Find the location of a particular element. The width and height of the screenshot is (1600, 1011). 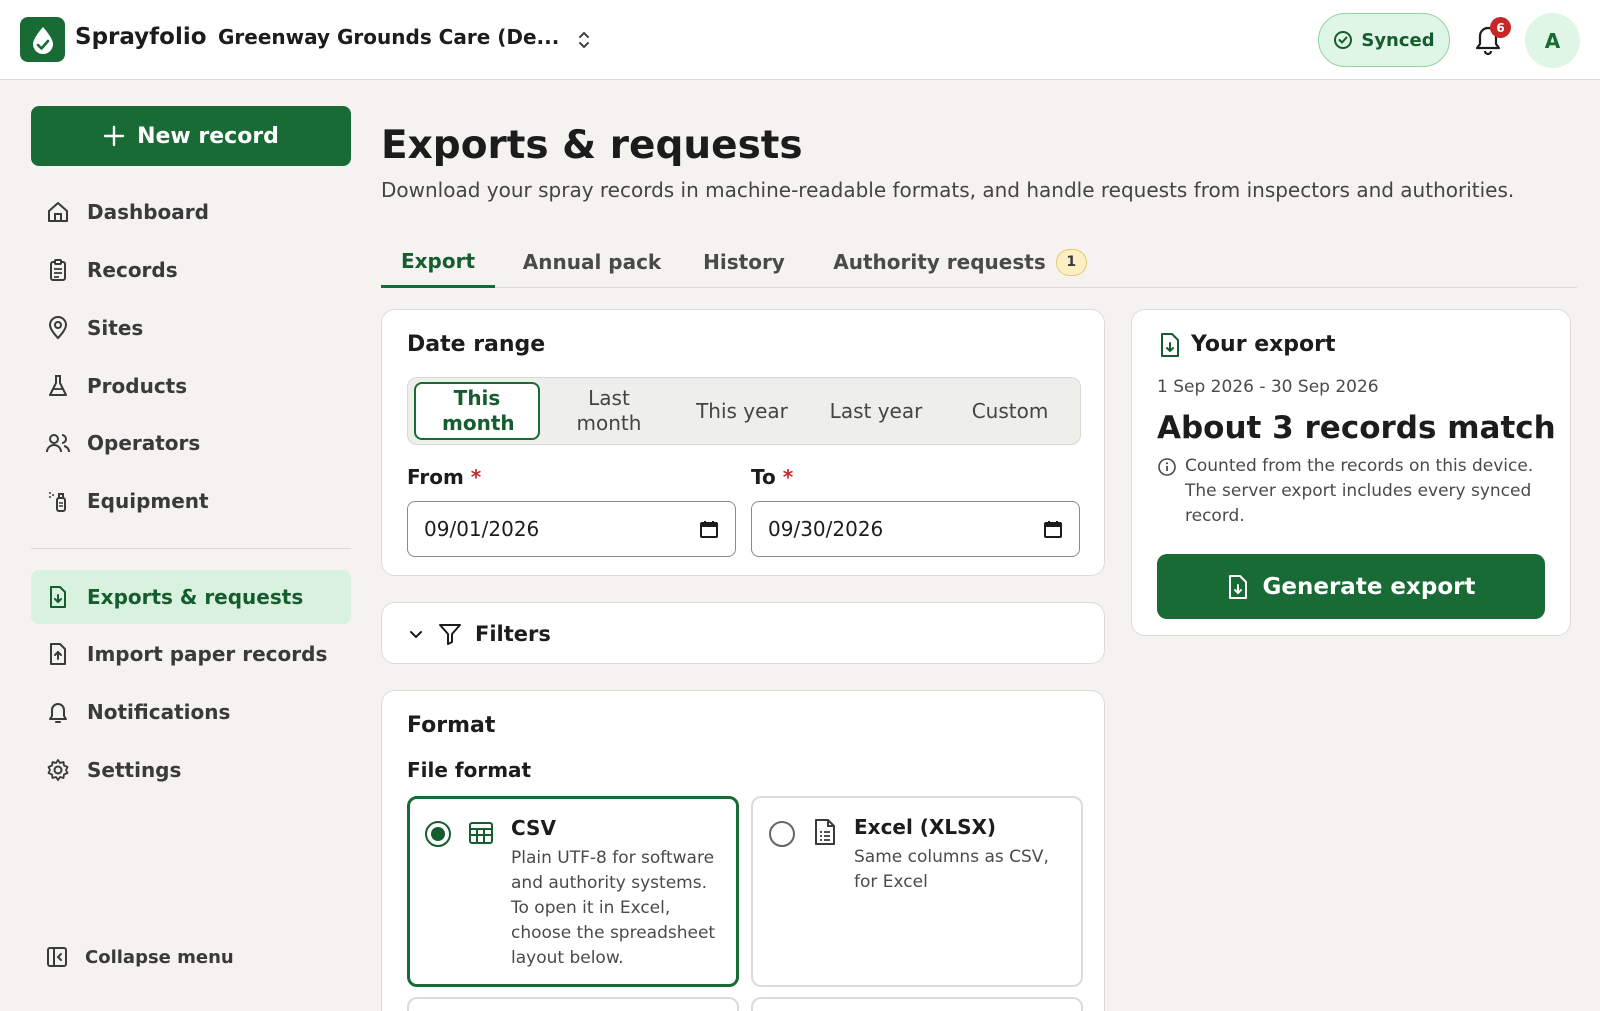

tab-label: Export is located at coordinates (438, 260).